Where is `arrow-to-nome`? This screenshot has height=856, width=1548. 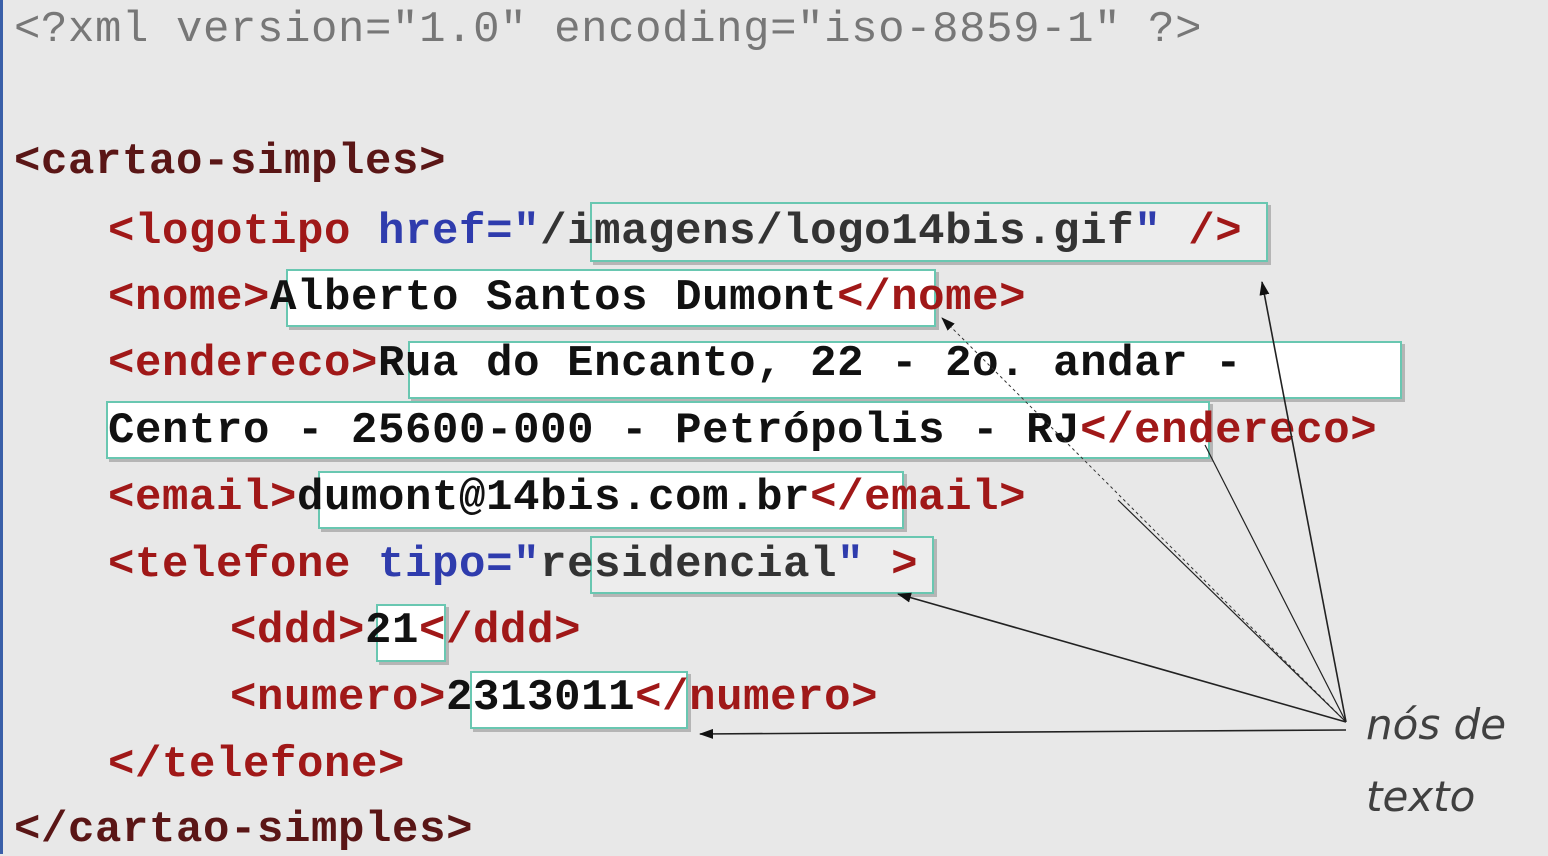 arrow-to-nome is located at coordinates (1144, 520).